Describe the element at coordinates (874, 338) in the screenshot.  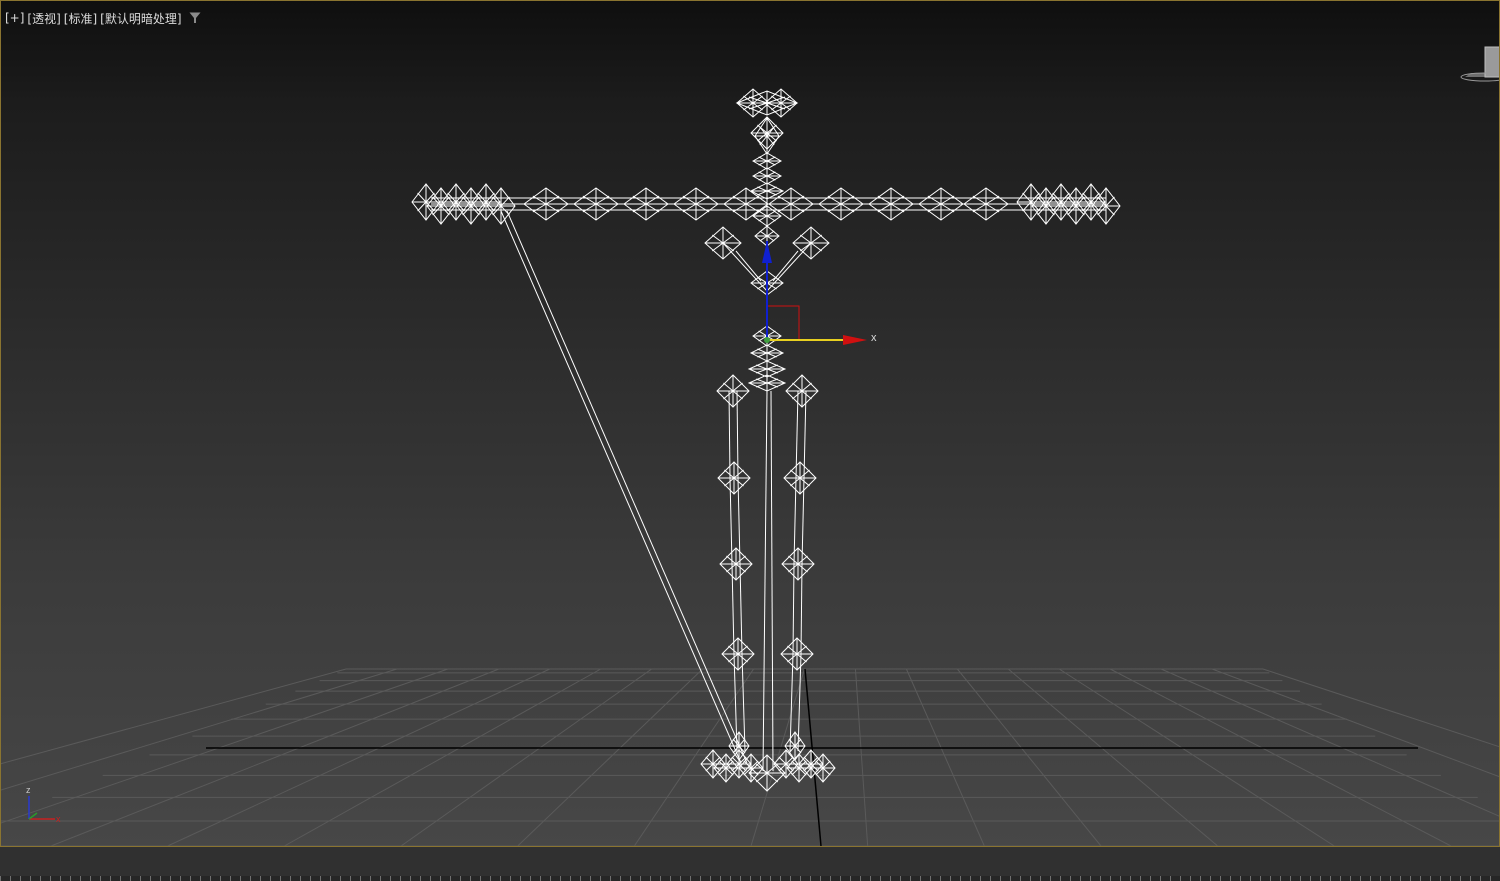
I see `gizmo-x-label: x` at that location.